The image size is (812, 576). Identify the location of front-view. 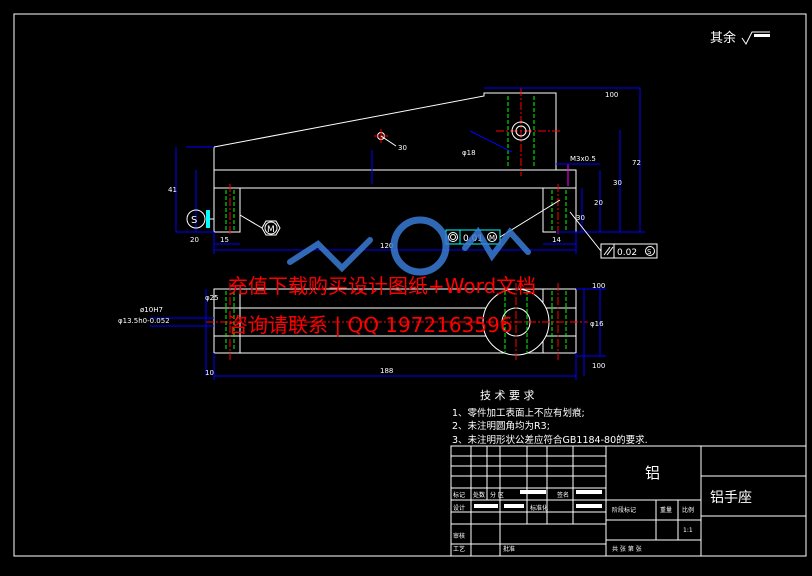
(395, 162).